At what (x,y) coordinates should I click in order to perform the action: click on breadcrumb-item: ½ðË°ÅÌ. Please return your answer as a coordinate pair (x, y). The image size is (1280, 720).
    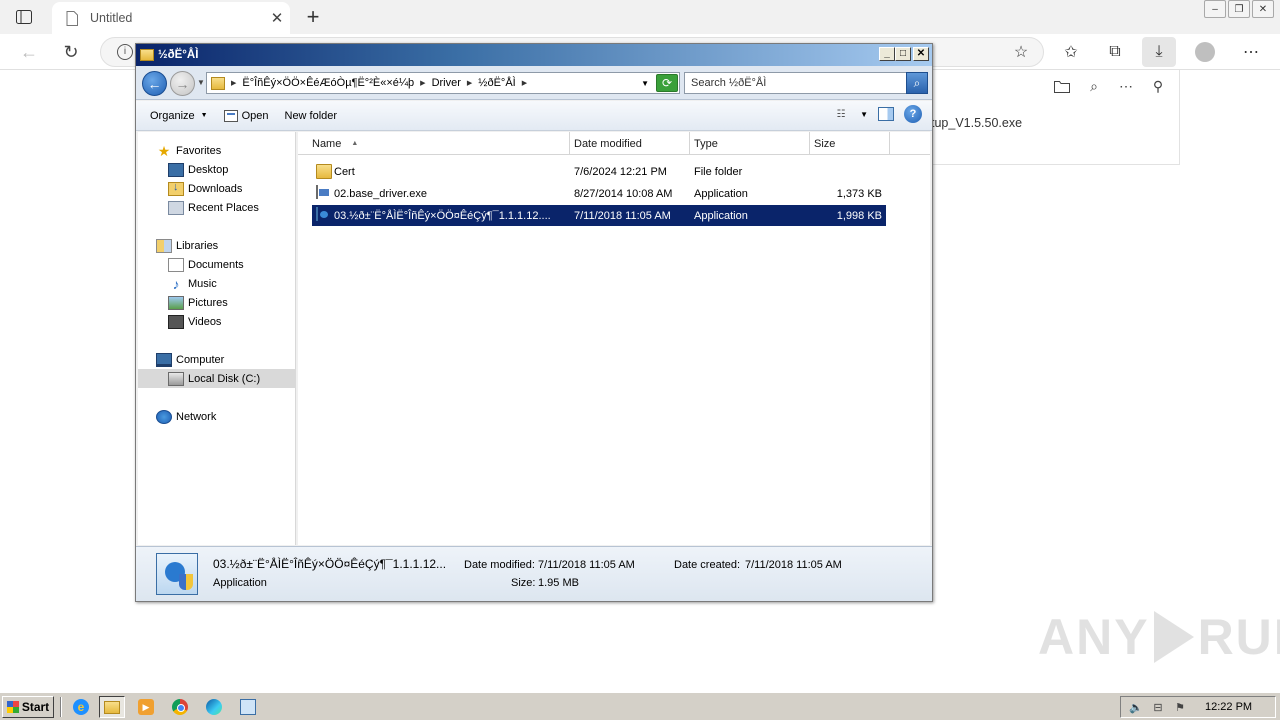
    Looking at the image, I should click on (496, 83).